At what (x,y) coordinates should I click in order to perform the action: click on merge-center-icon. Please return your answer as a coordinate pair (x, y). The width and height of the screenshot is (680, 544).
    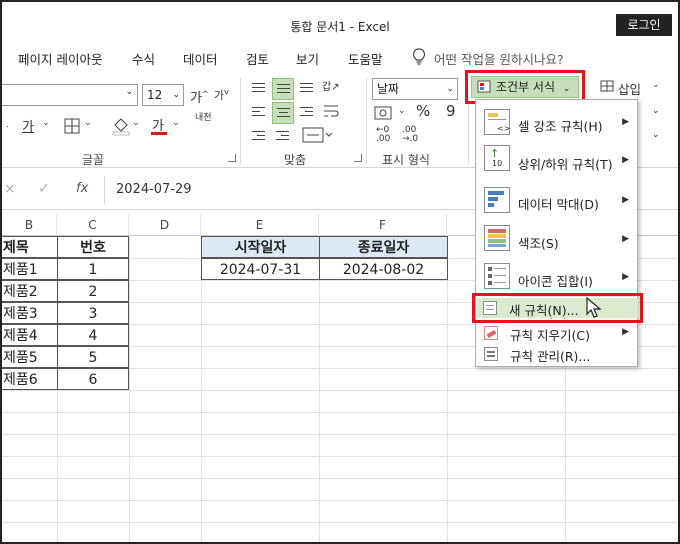
    Looking at the image, I should click on (320, 135).